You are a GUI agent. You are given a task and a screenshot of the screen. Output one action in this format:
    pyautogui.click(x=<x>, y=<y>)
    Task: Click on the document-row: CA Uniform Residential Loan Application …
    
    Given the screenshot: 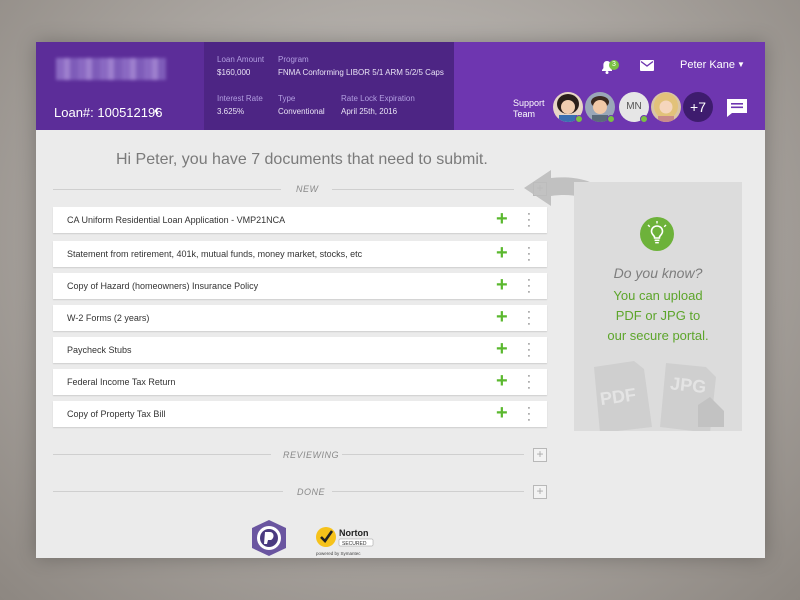 What is the action you would take?
    pyautogui.click(x=300, y=220)
    